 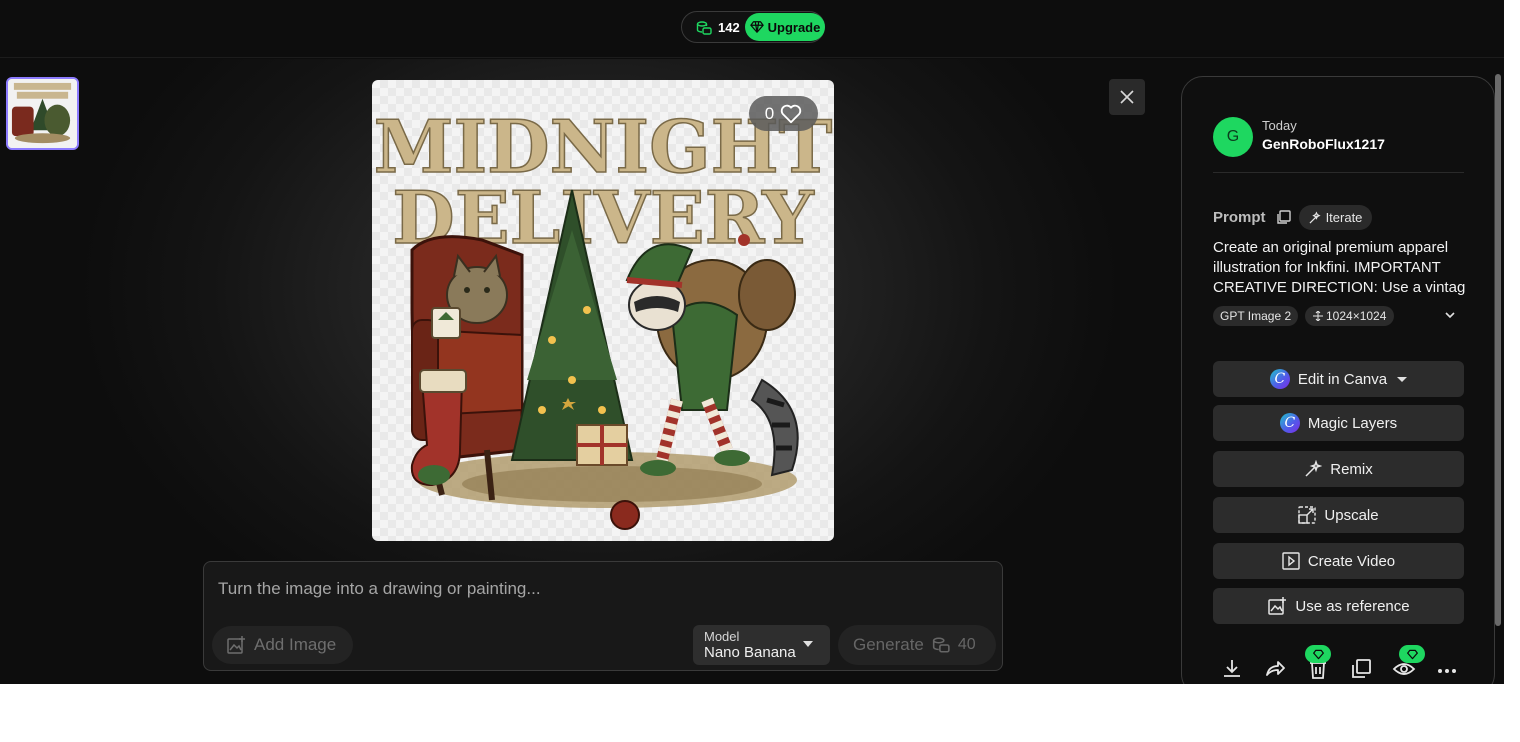 I want to click on create-video-button: Create Video, so click(x=1338, y=561).